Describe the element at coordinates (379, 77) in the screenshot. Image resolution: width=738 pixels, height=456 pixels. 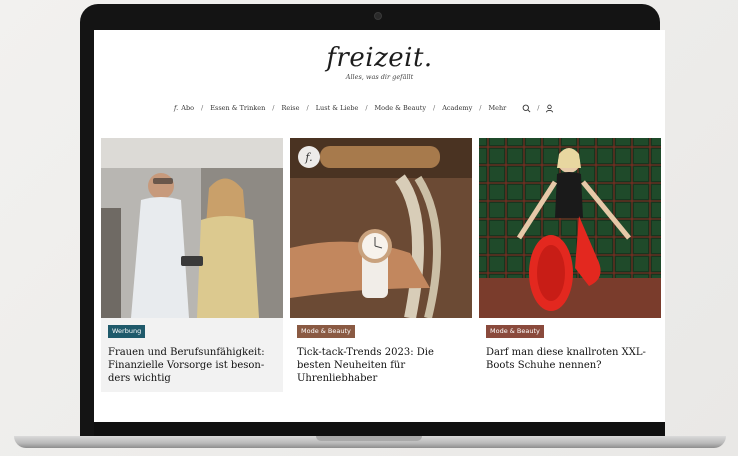
I see `site-tagline: Alles, was dir gefällt` at that location.